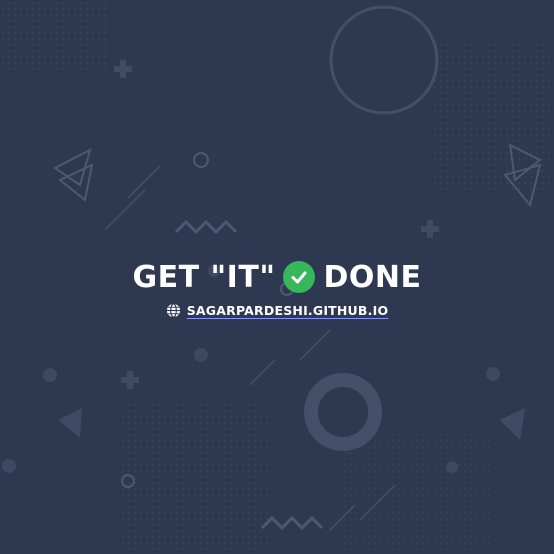 The image size is (554, 554). Describe the element at coordinates (288, 310) in the screenshot. I see `website-link: SAGARPARDESHI.GITHUB.IO` at that location.